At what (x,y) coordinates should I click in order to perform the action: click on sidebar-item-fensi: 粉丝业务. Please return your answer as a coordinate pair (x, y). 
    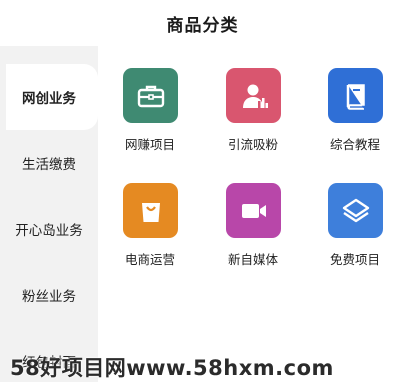
    Looking at the image, I should click on (49, 295).